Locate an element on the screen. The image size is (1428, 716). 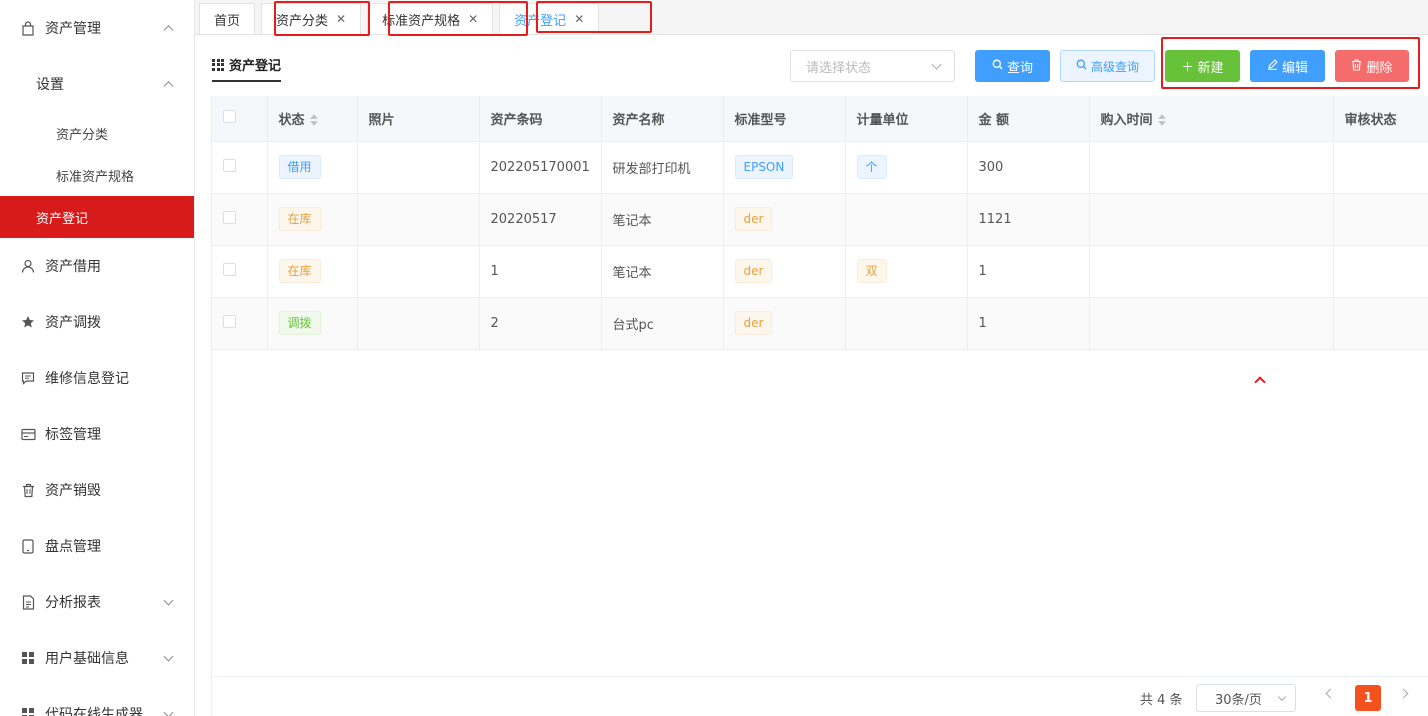
menu-repair-registration: 维修信息登记 is located at coordinates (97, 378).